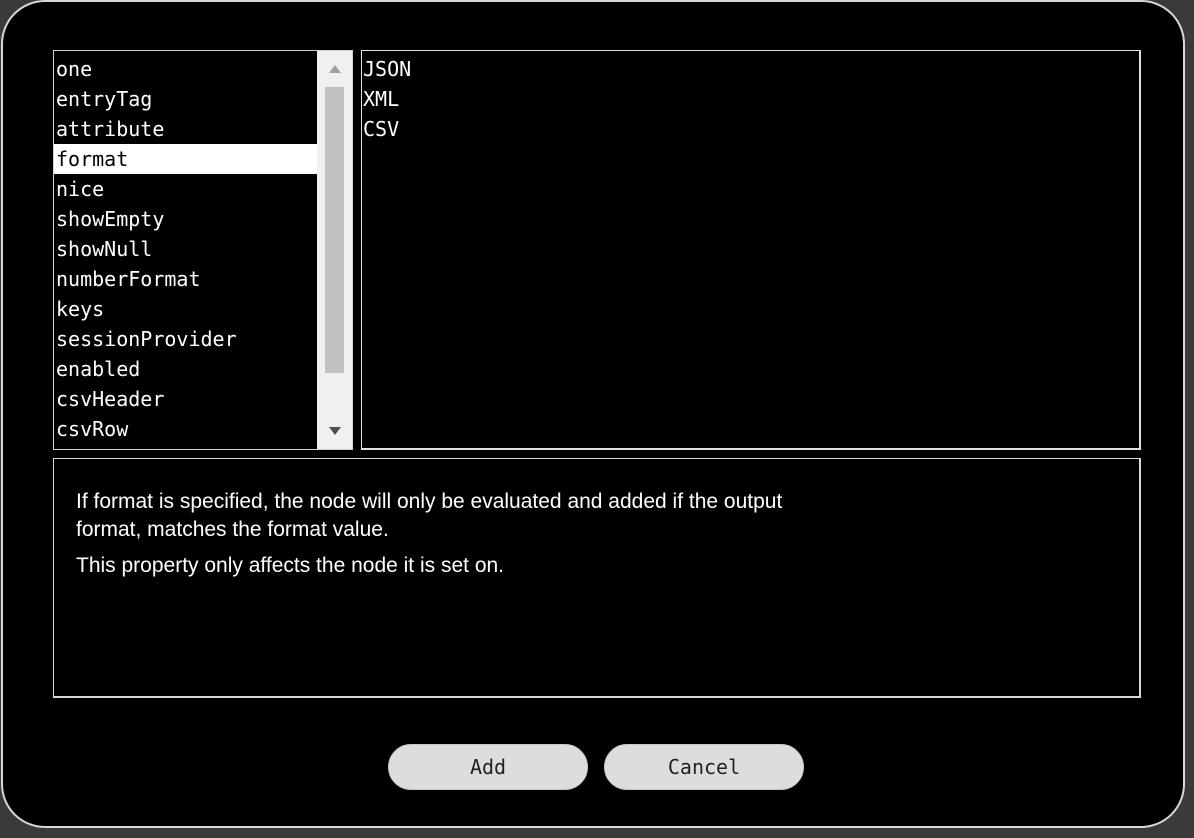  I want to click on property-item-showempty: showEmpty, so click(185, 219).